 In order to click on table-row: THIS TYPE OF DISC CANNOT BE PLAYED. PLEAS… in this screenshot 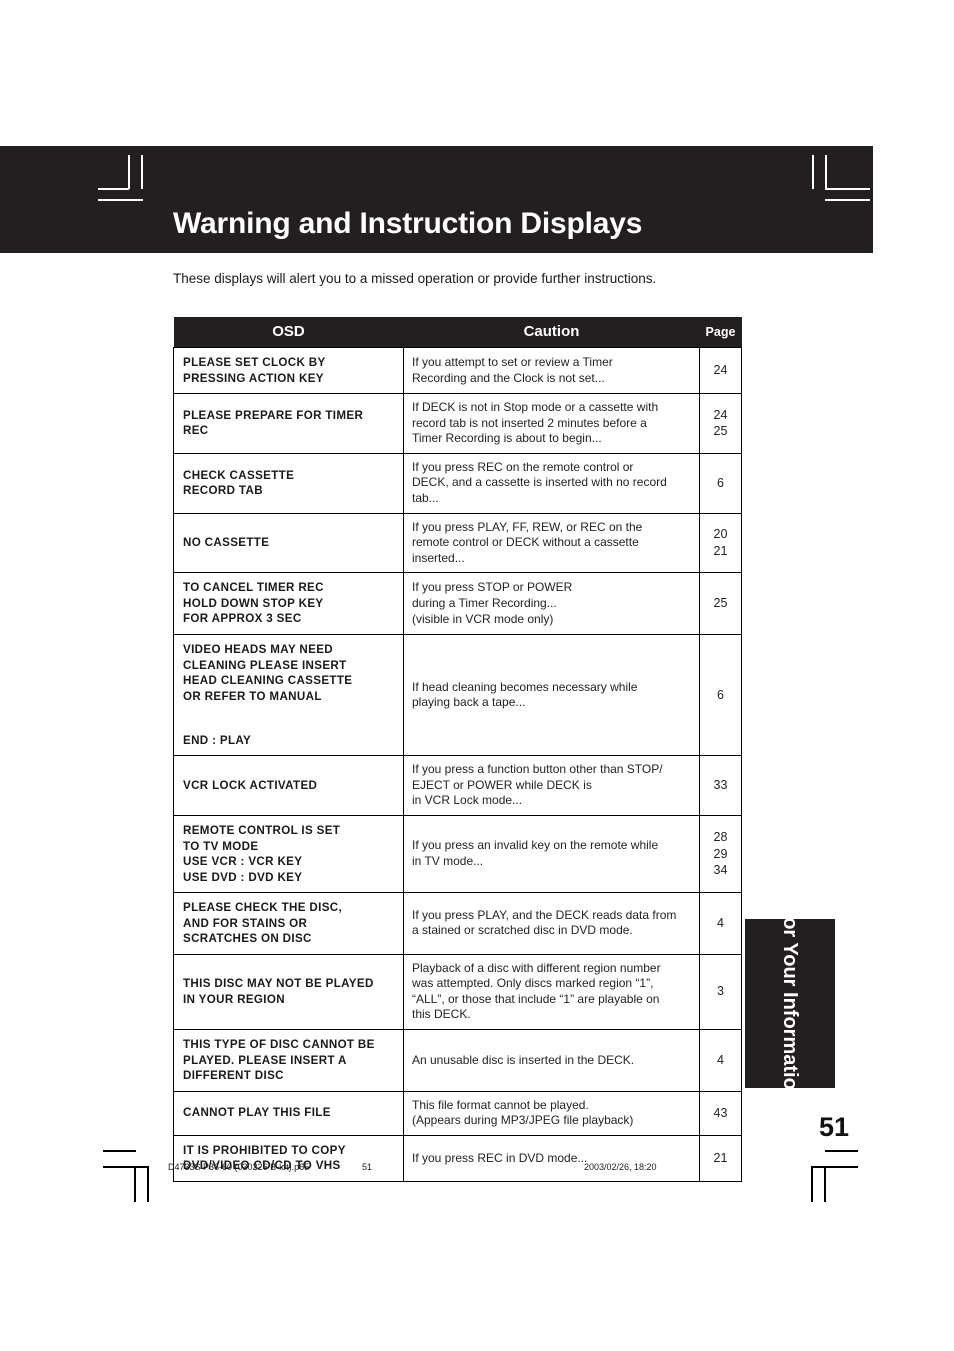, I will do `click(457, 1060)`.